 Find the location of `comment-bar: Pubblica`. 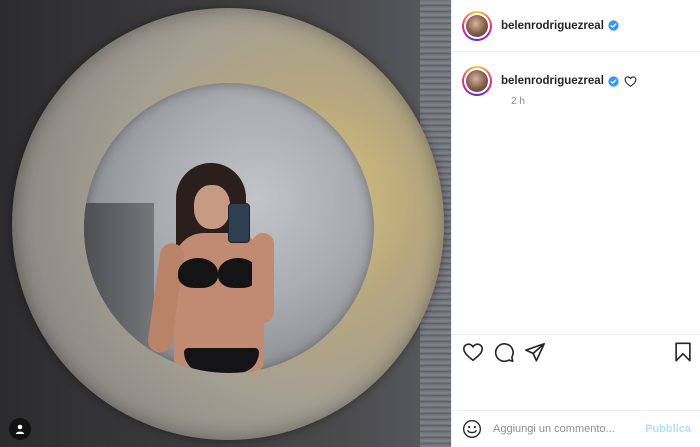

comment-bar: Pubblica is located at coordinates (576, 428).